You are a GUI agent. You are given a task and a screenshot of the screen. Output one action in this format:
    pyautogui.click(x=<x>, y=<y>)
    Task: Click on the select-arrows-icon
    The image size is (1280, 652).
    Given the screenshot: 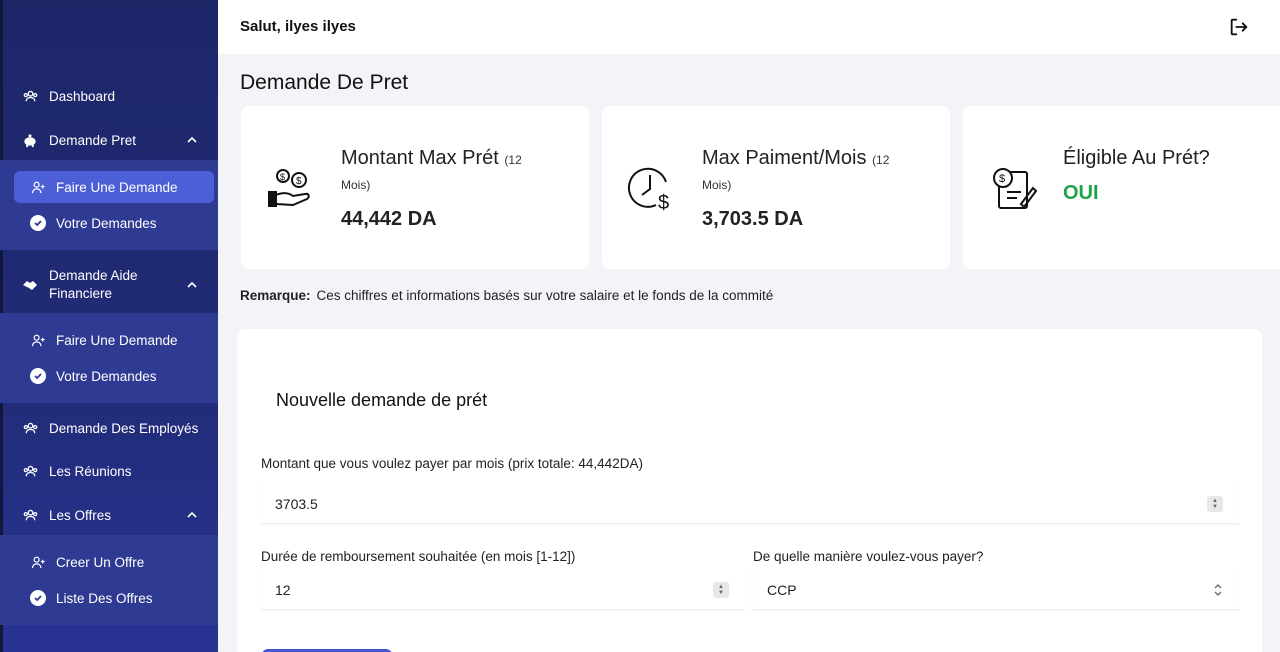 What is the action you would take?
    pyautogui.click(x=1218, y=590)
    